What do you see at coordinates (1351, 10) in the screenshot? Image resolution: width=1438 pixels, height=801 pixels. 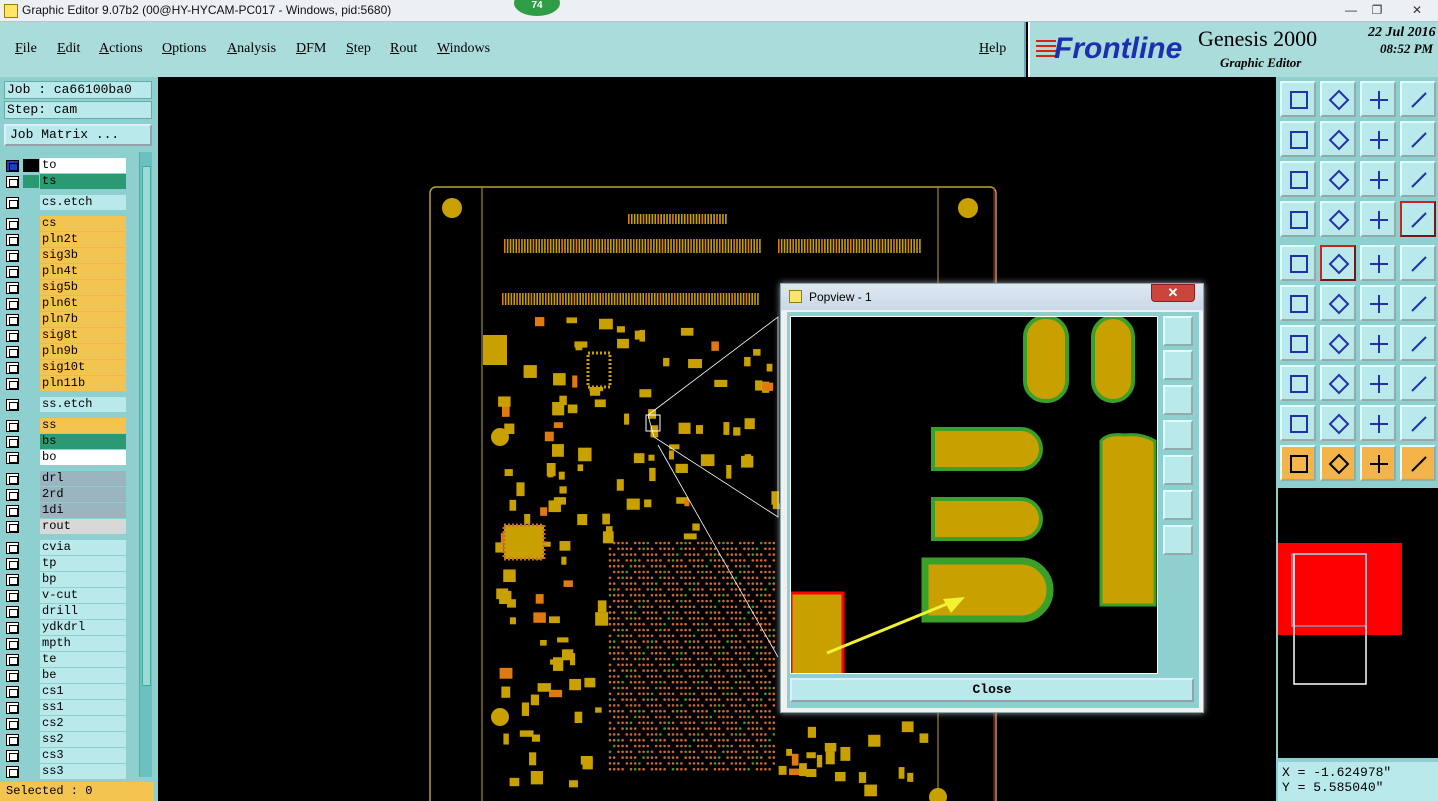 I see `minimize-button: —` at bounding box center [1351, 10].